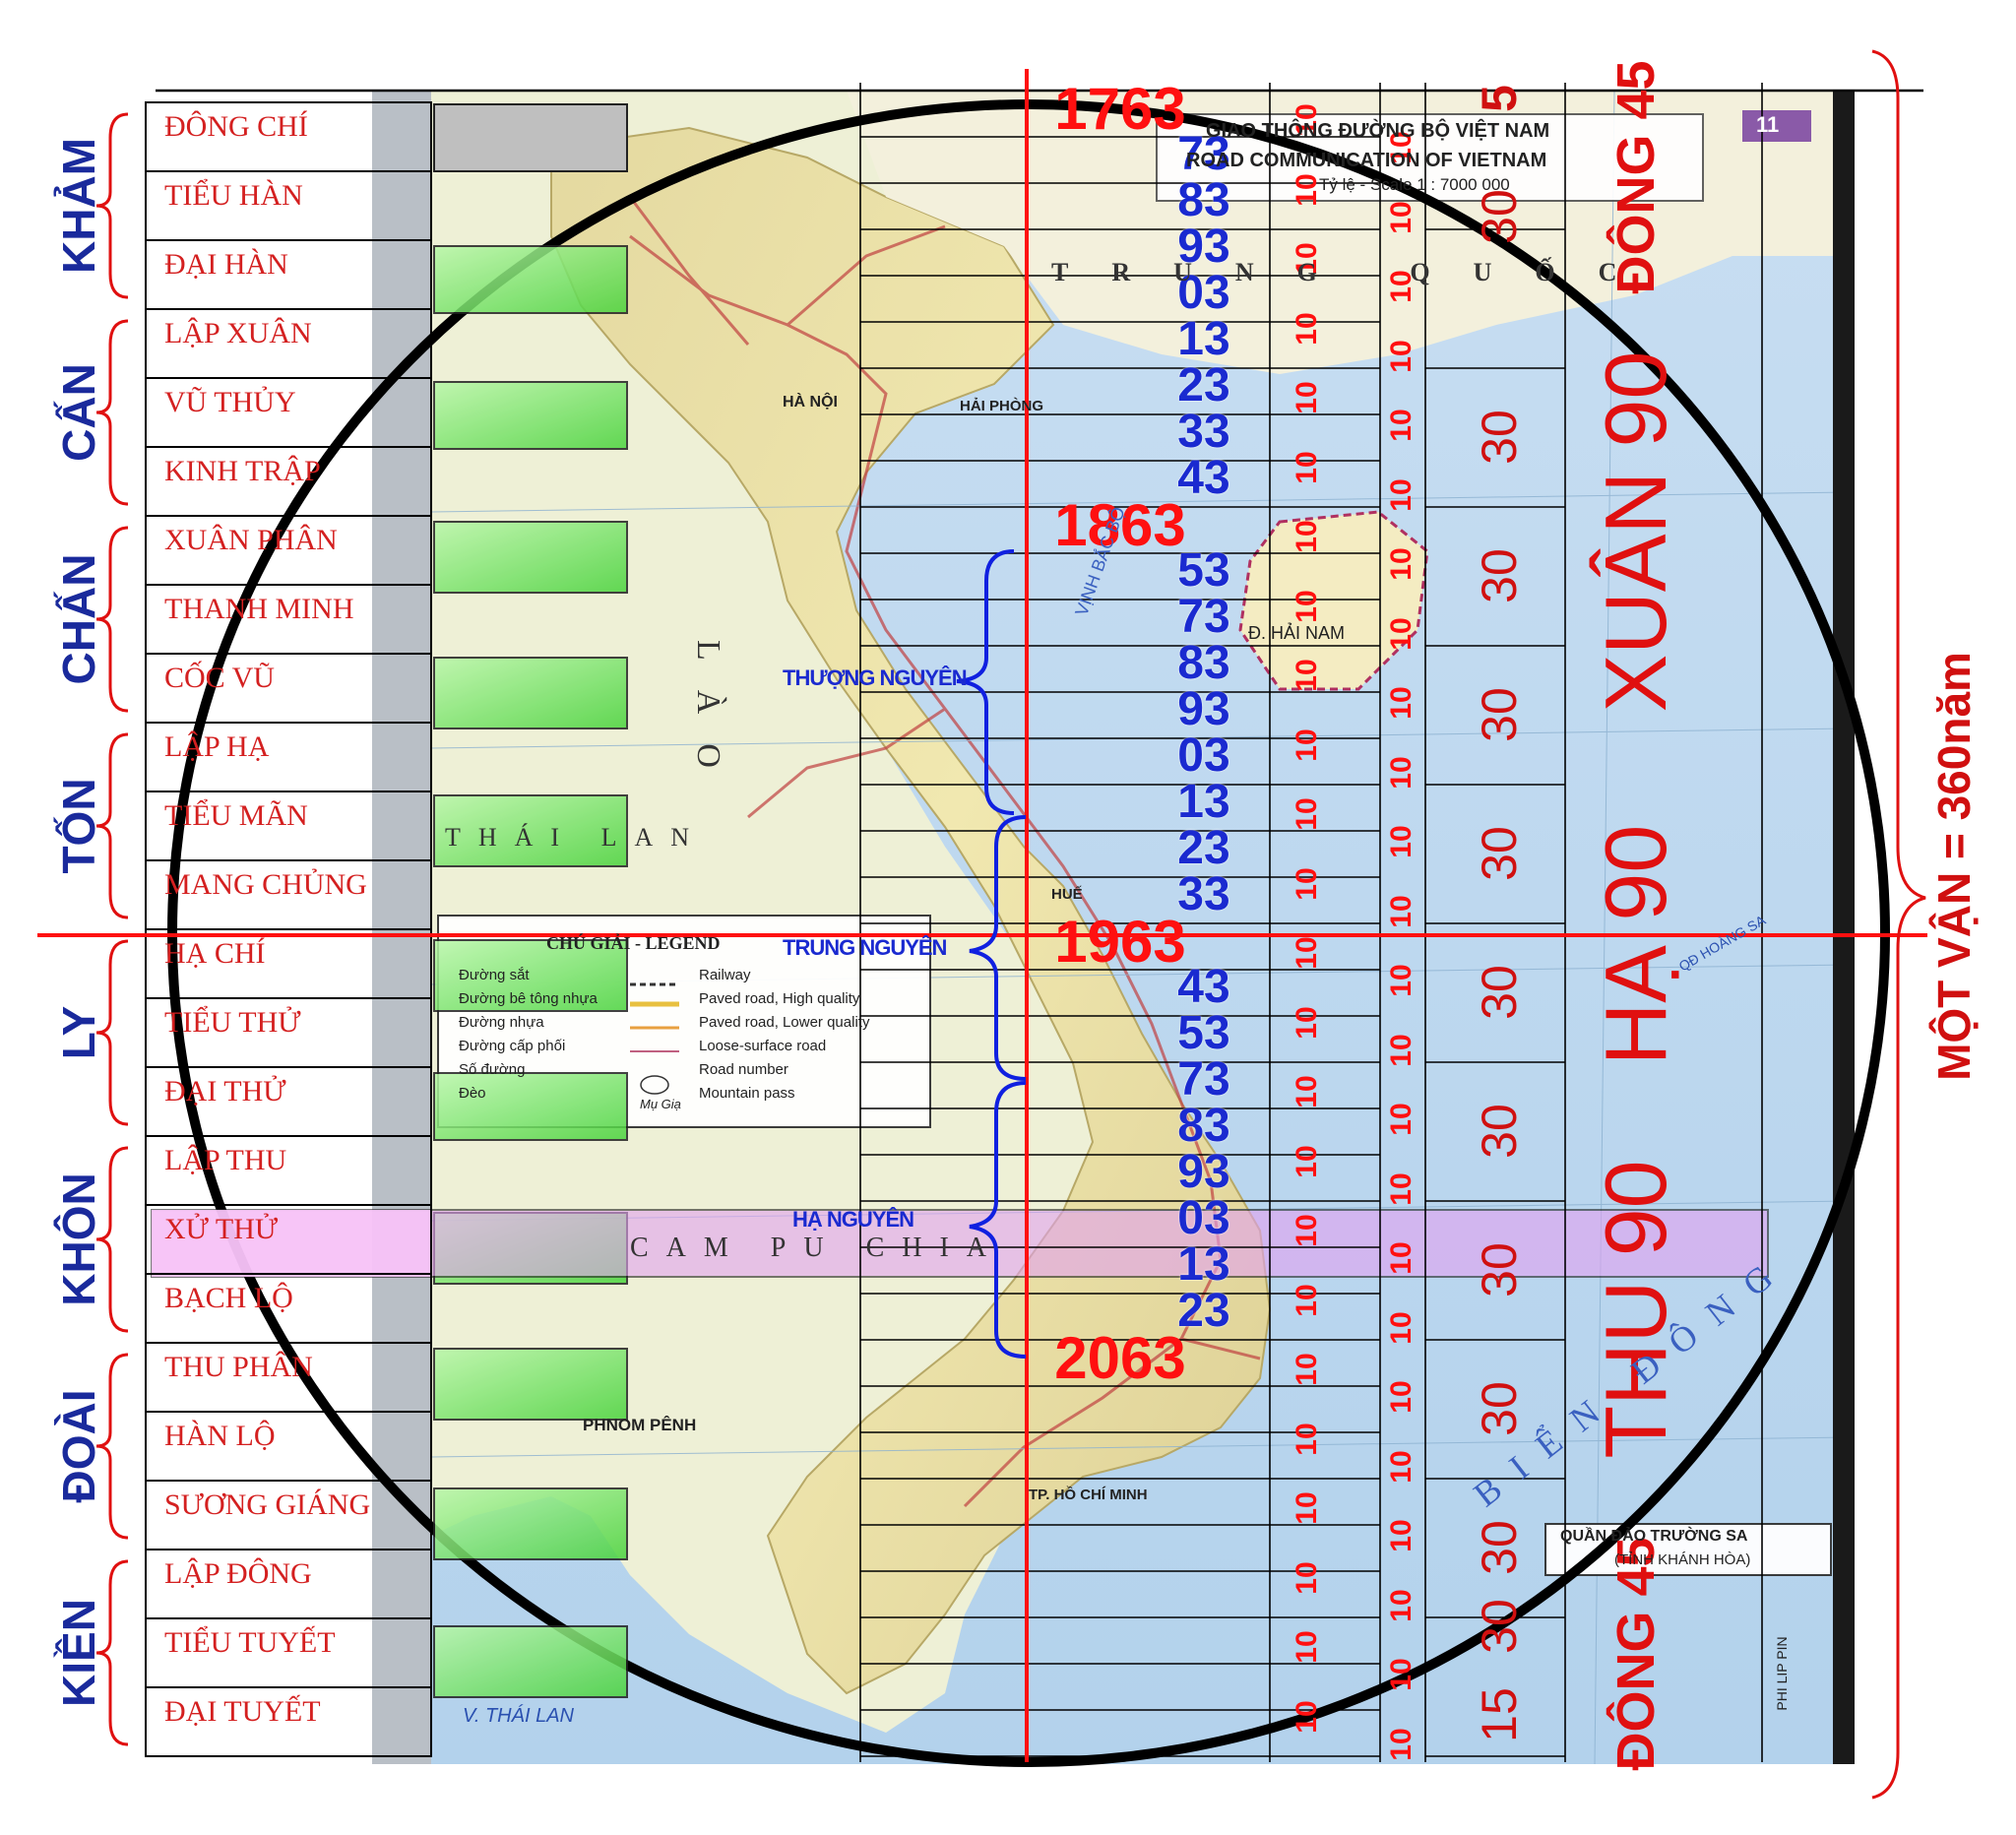  I want to click on thirty-label-3: 30, so click(1499, 575).